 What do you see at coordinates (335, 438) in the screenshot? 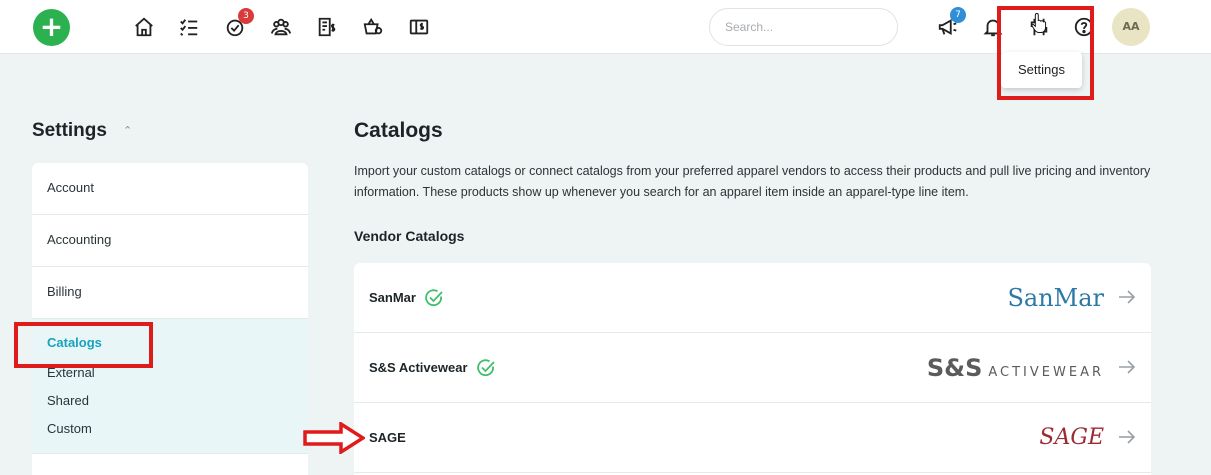
I see `annotation-arrow-icon` at bounding box center [335, 438].